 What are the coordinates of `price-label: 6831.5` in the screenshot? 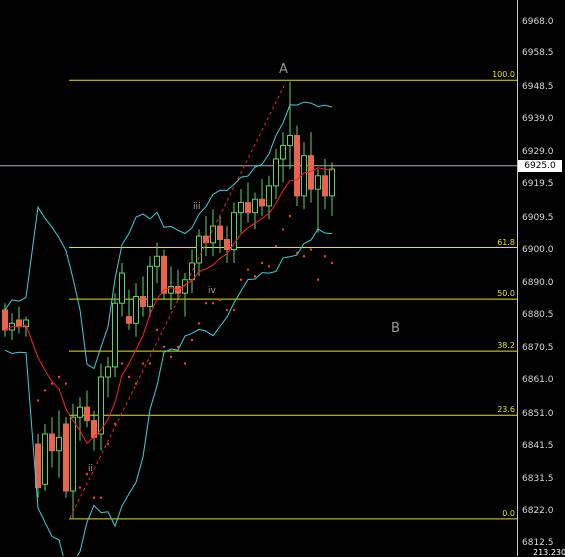 It's located at (538, 479).